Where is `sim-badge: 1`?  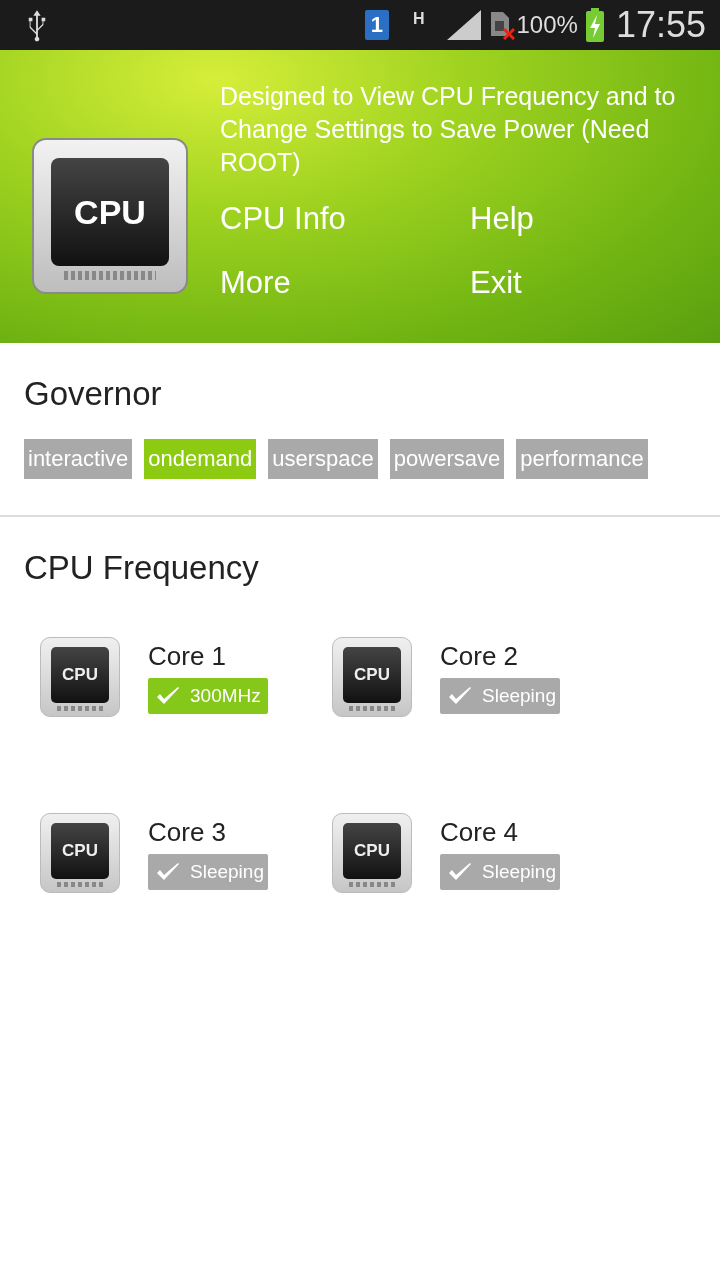 sim-badge: 1 is located at coordinates (376, 25).